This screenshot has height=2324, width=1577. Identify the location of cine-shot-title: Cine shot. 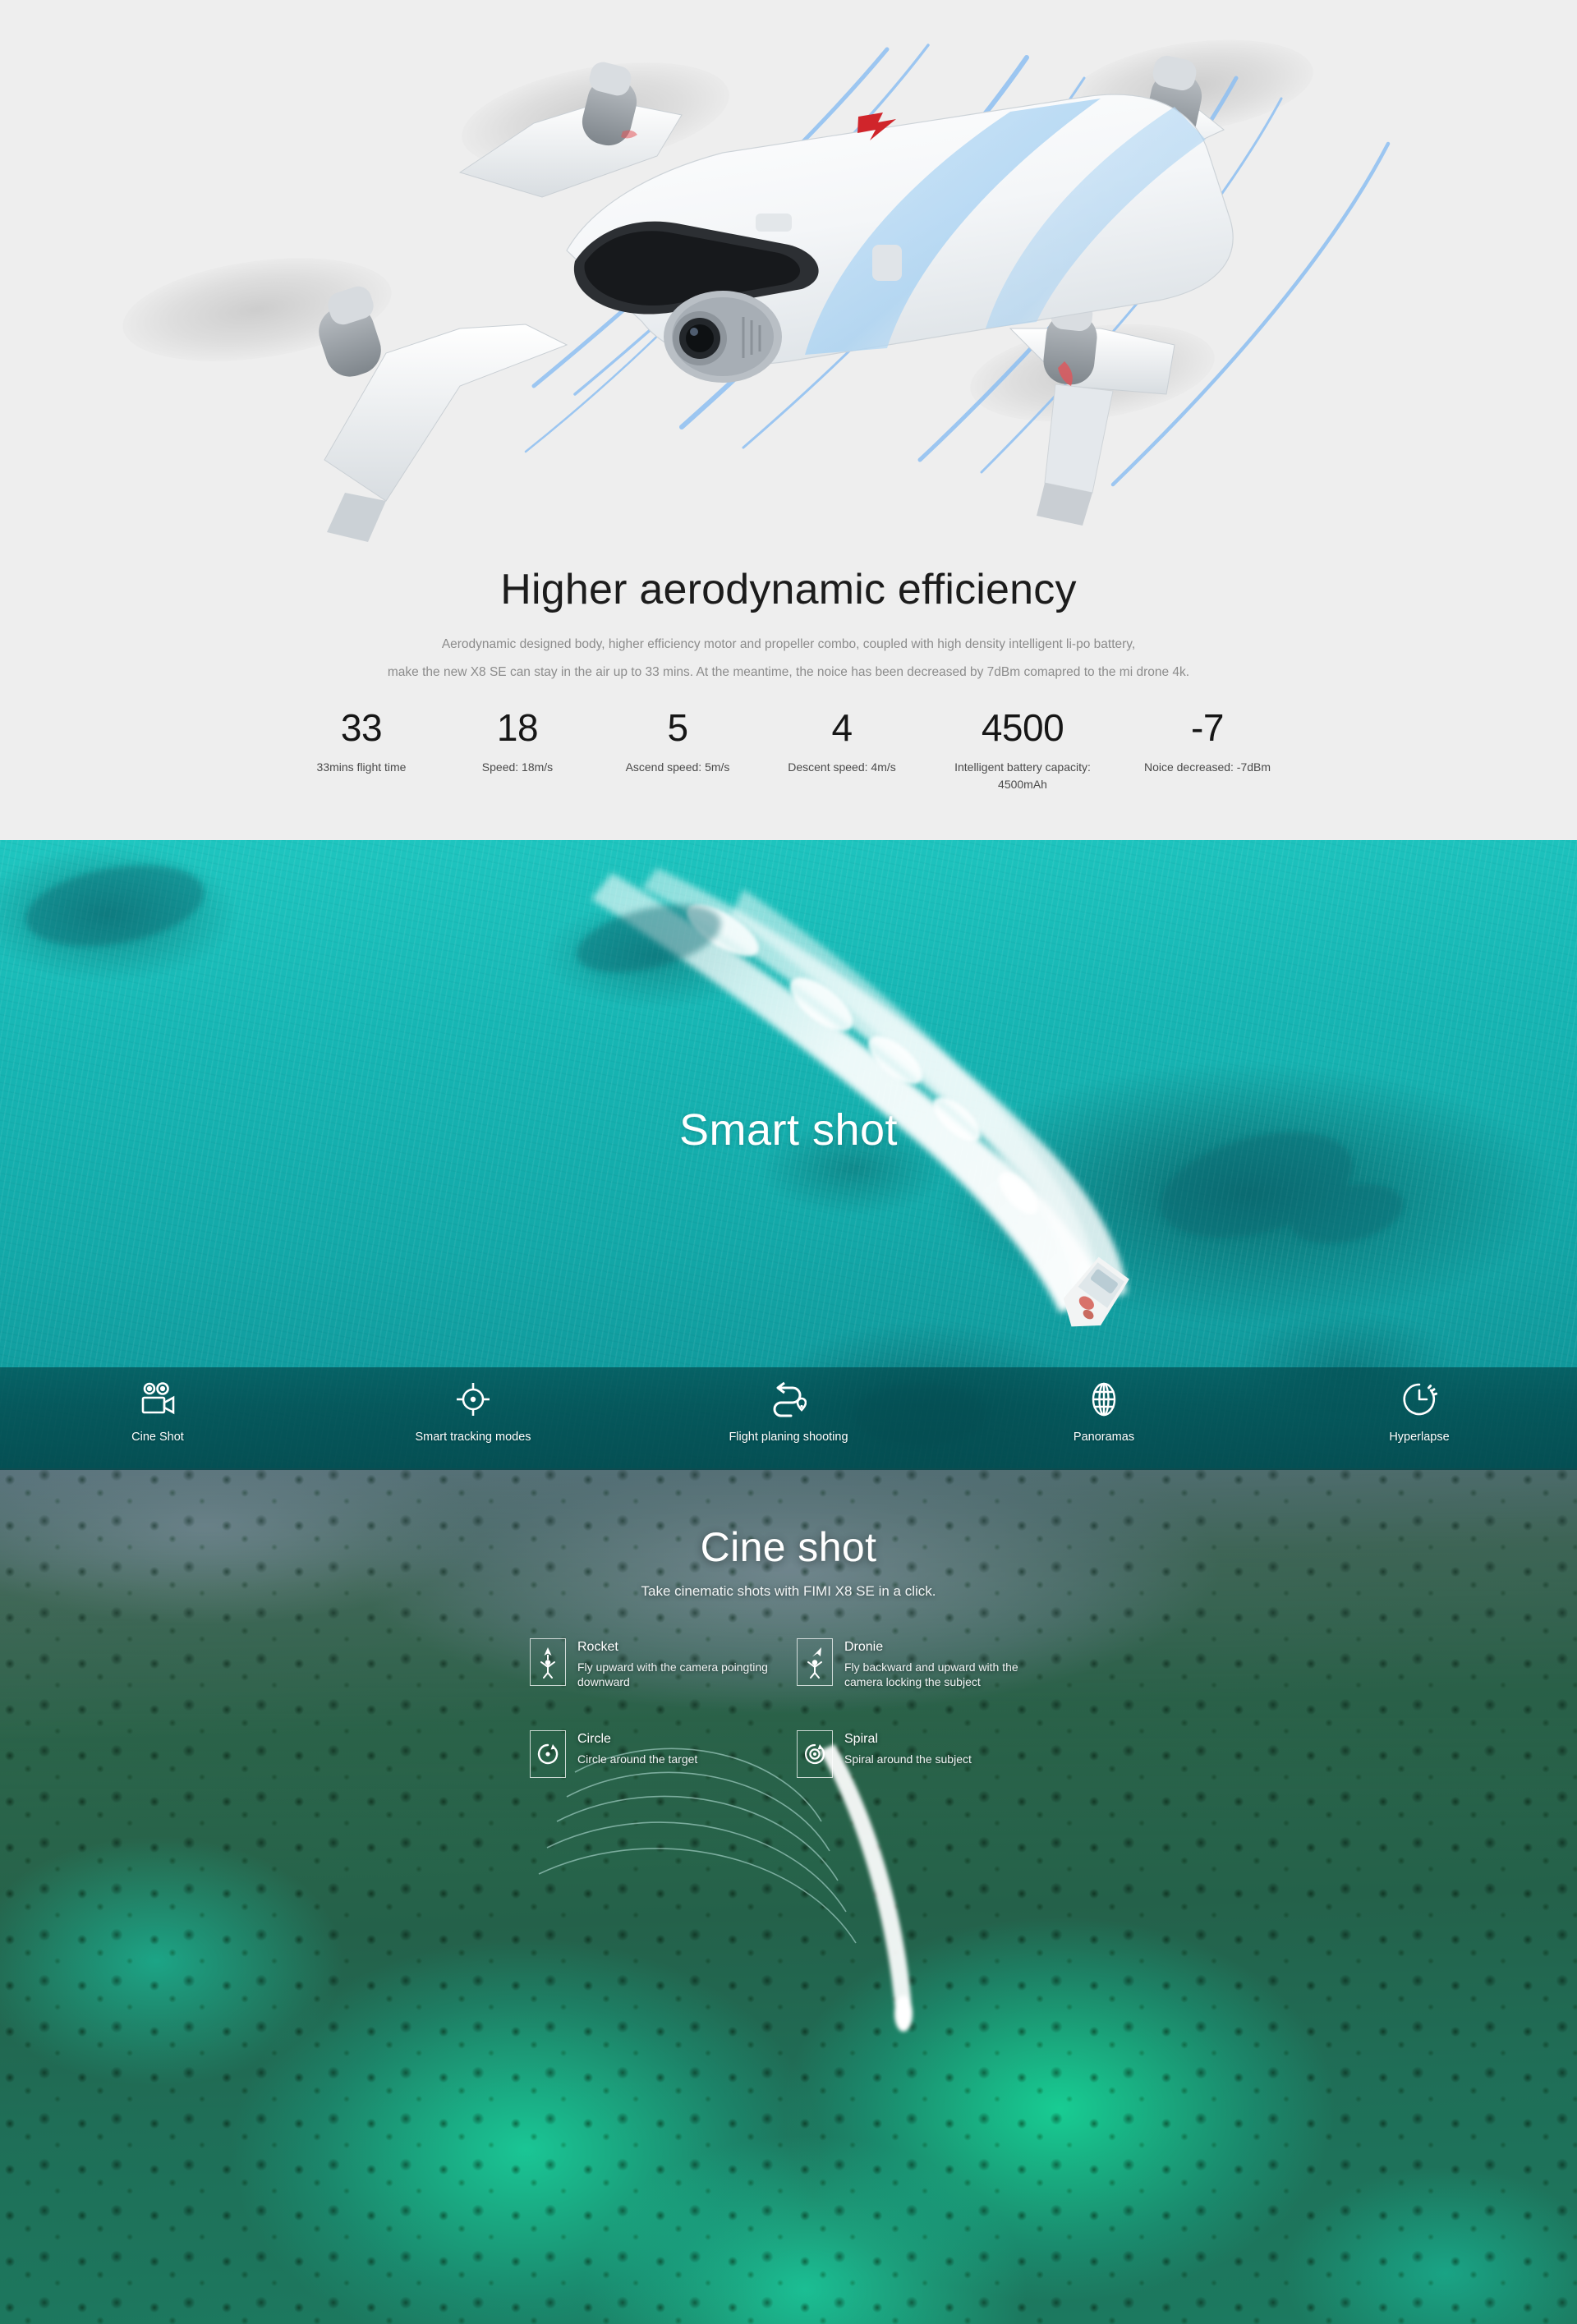
(788, 1547).